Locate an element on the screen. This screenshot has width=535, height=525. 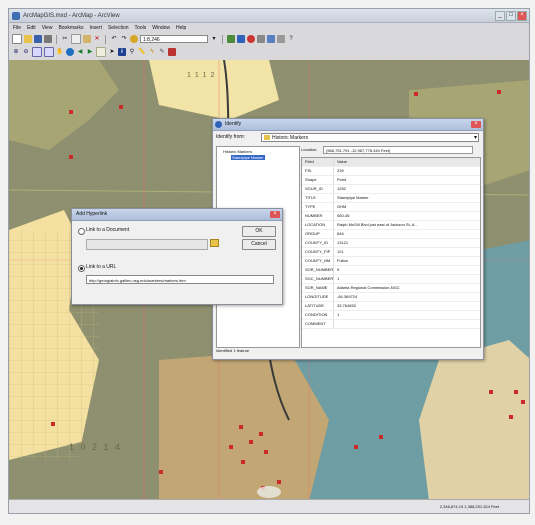
help-icon: ? is located at coordinates (291, 39).